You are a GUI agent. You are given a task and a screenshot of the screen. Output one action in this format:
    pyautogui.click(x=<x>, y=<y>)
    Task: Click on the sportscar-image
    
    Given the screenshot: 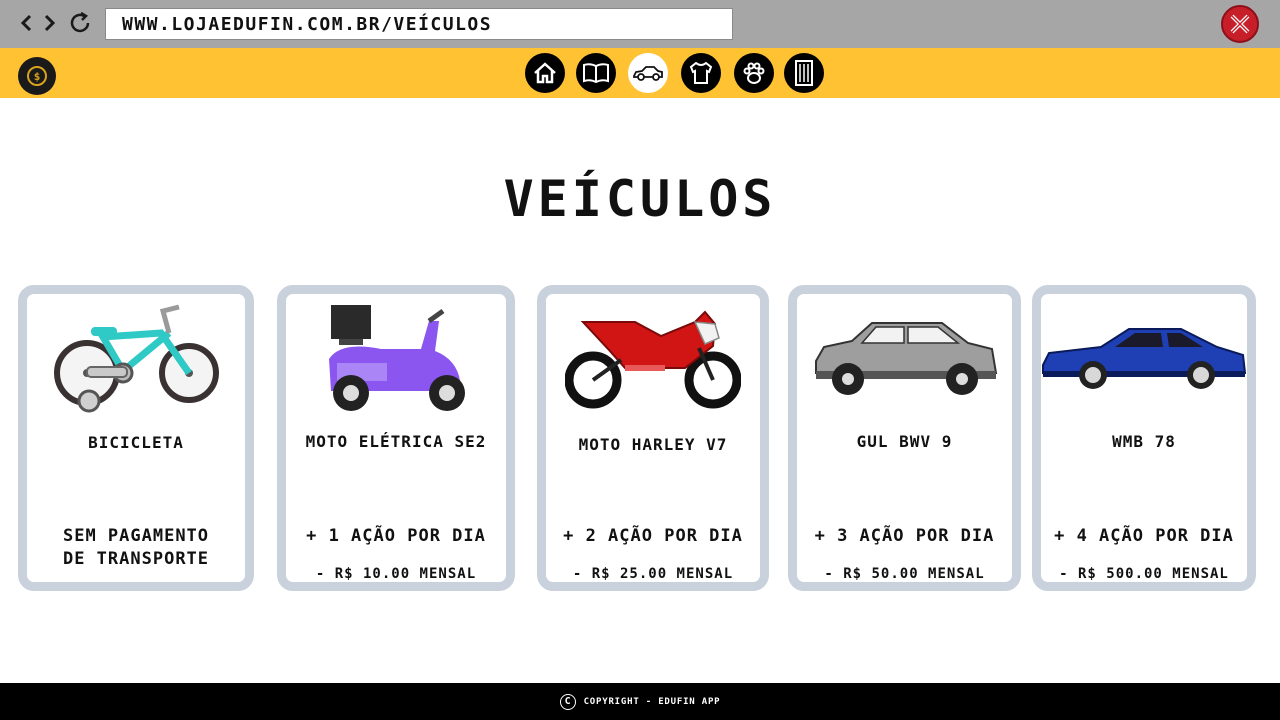 What is the action you would take?
    pyautogui.click(x=1144, y=359)
    